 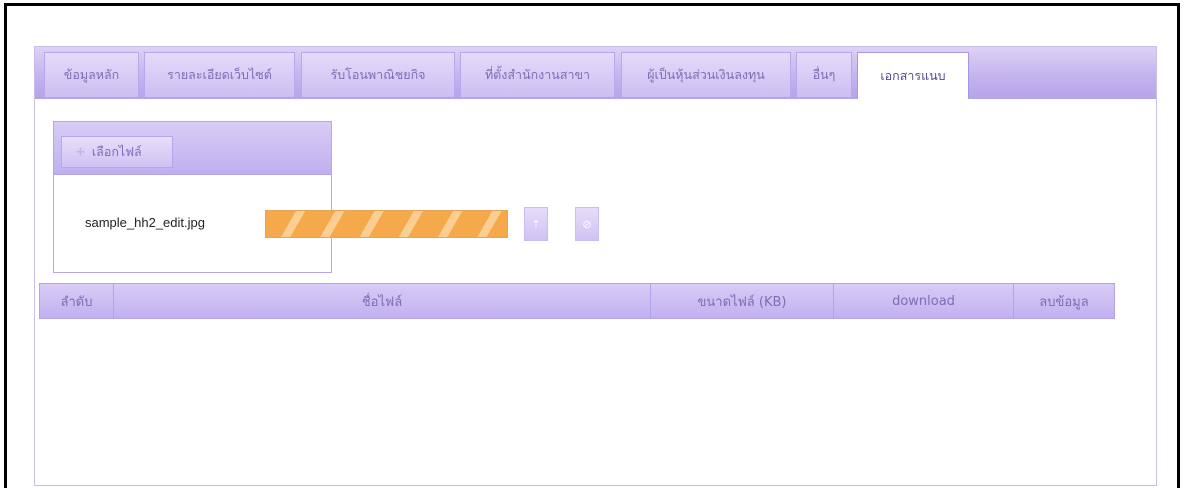 I want to click on choose-file-label: เลือกไฟล์, so click(x=116, y=151).